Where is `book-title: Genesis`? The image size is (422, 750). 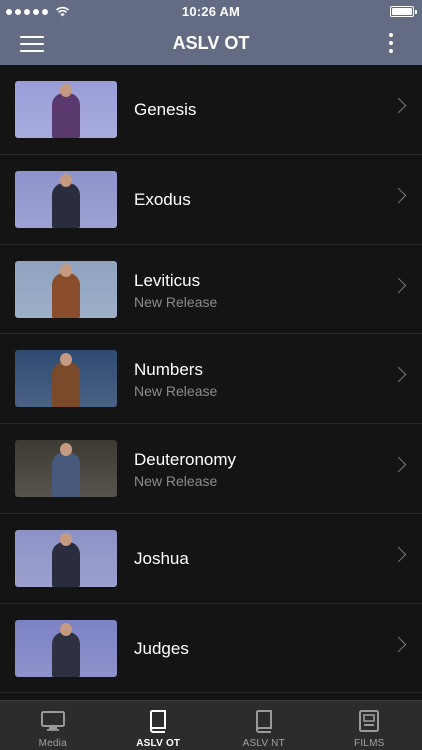 book-title: Genesis is located at coordinates (165, 109).